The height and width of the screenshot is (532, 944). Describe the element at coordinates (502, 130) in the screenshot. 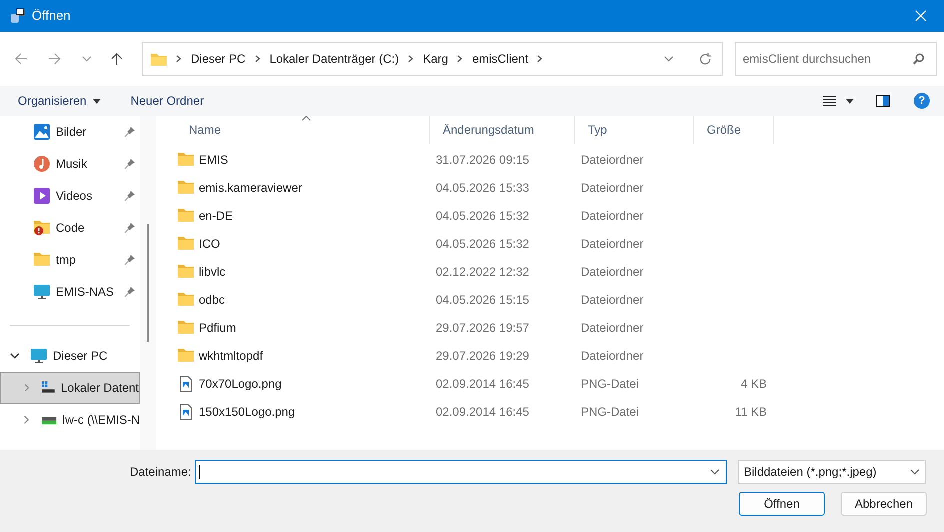

I see `column-header: Änderungsdatum` at that location.